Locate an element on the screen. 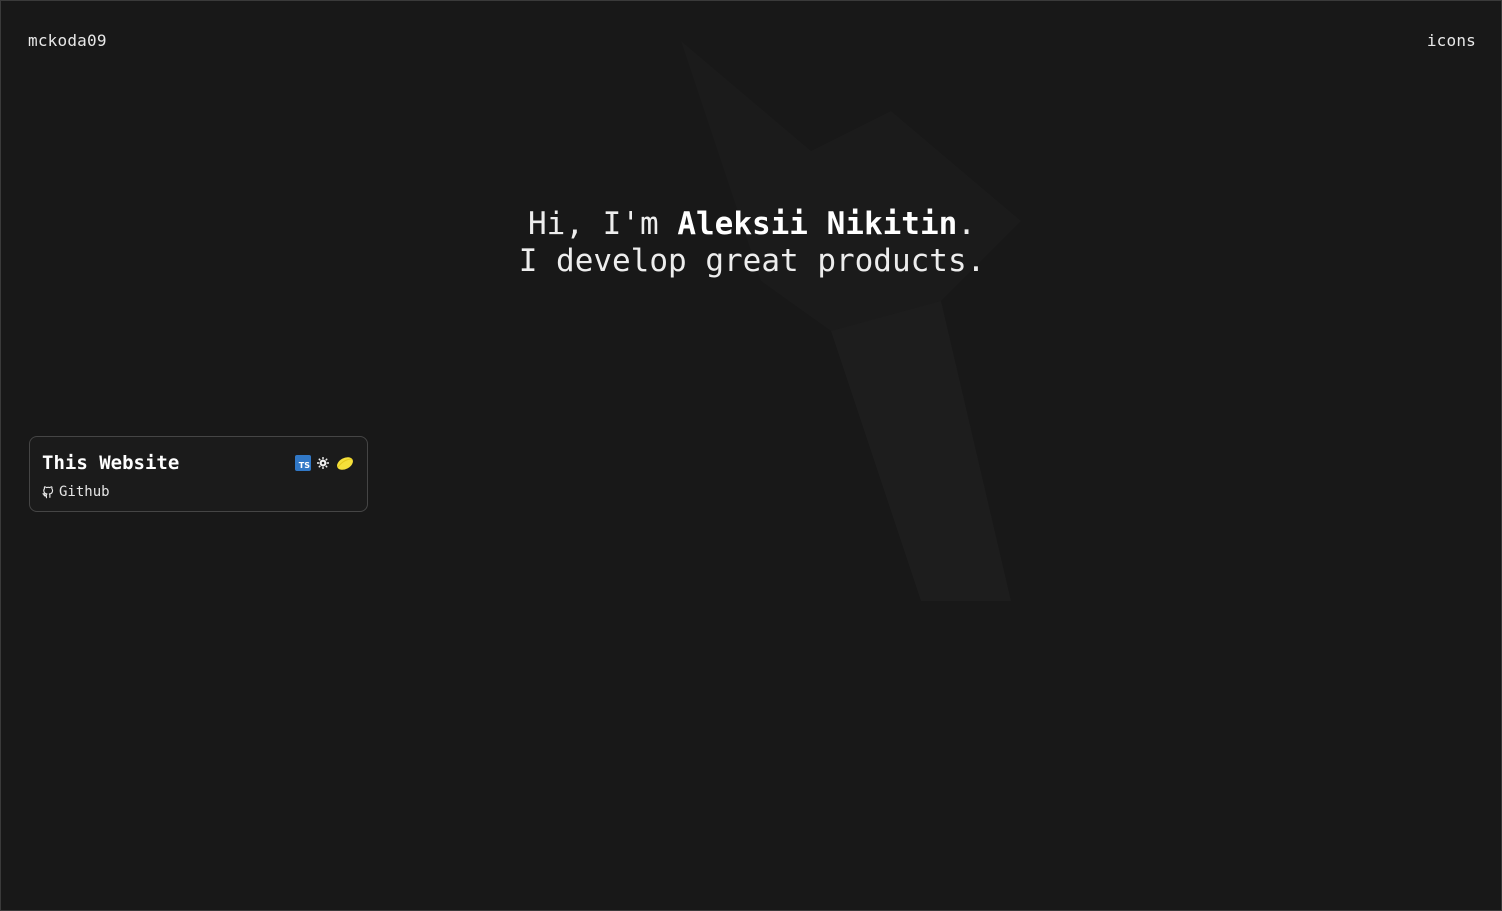  project-tech-icons: TS is located at coordinates (325, 463).